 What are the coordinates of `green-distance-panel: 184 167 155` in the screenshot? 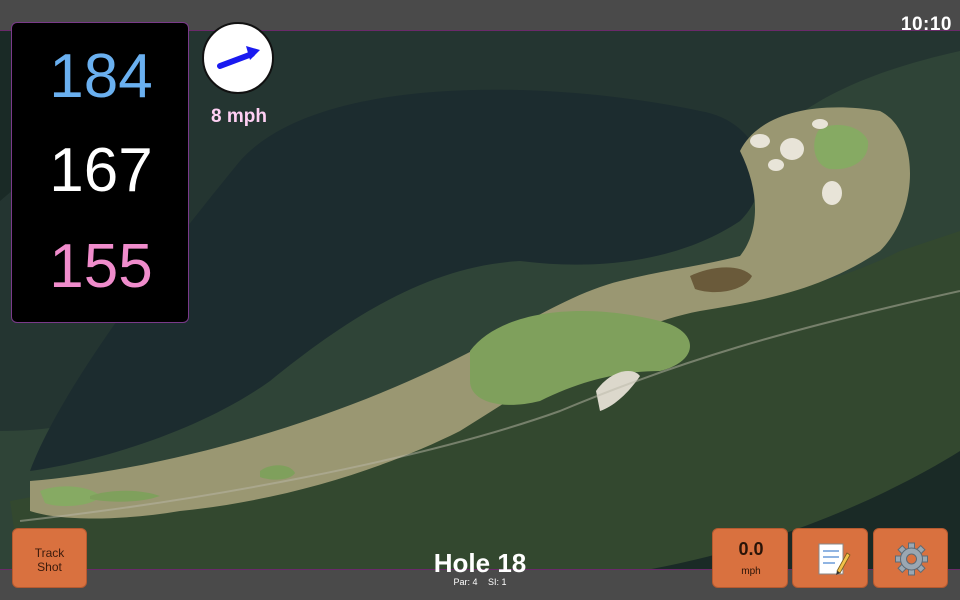 It's located at (100, 172).